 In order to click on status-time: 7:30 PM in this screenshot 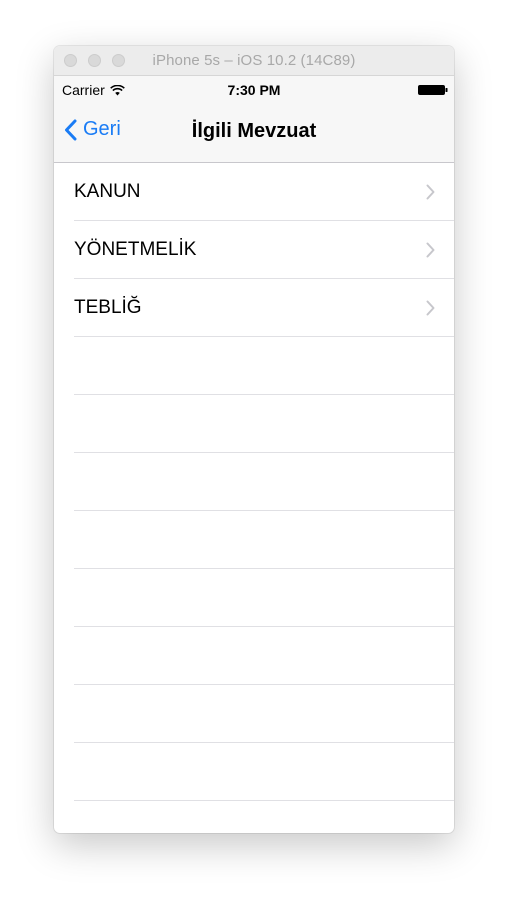, I will do `click(254, 90)`.